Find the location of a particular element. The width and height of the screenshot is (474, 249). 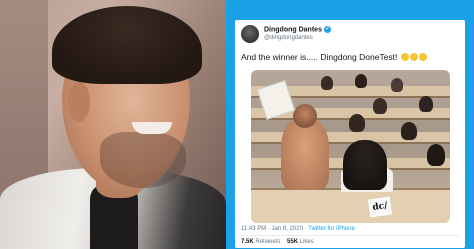

display-name: Dingdong Dantes ✓ is located at coordinates (297, 29).